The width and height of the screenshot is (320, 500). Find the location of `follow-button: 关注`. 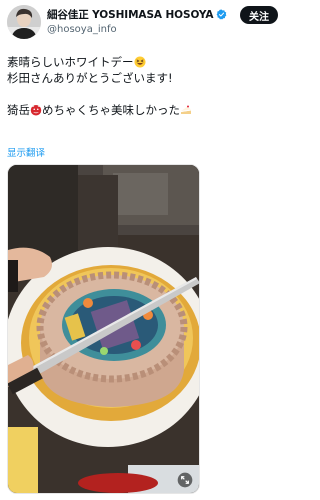

follow-button: 关注 is located at coordinates (259, 15).